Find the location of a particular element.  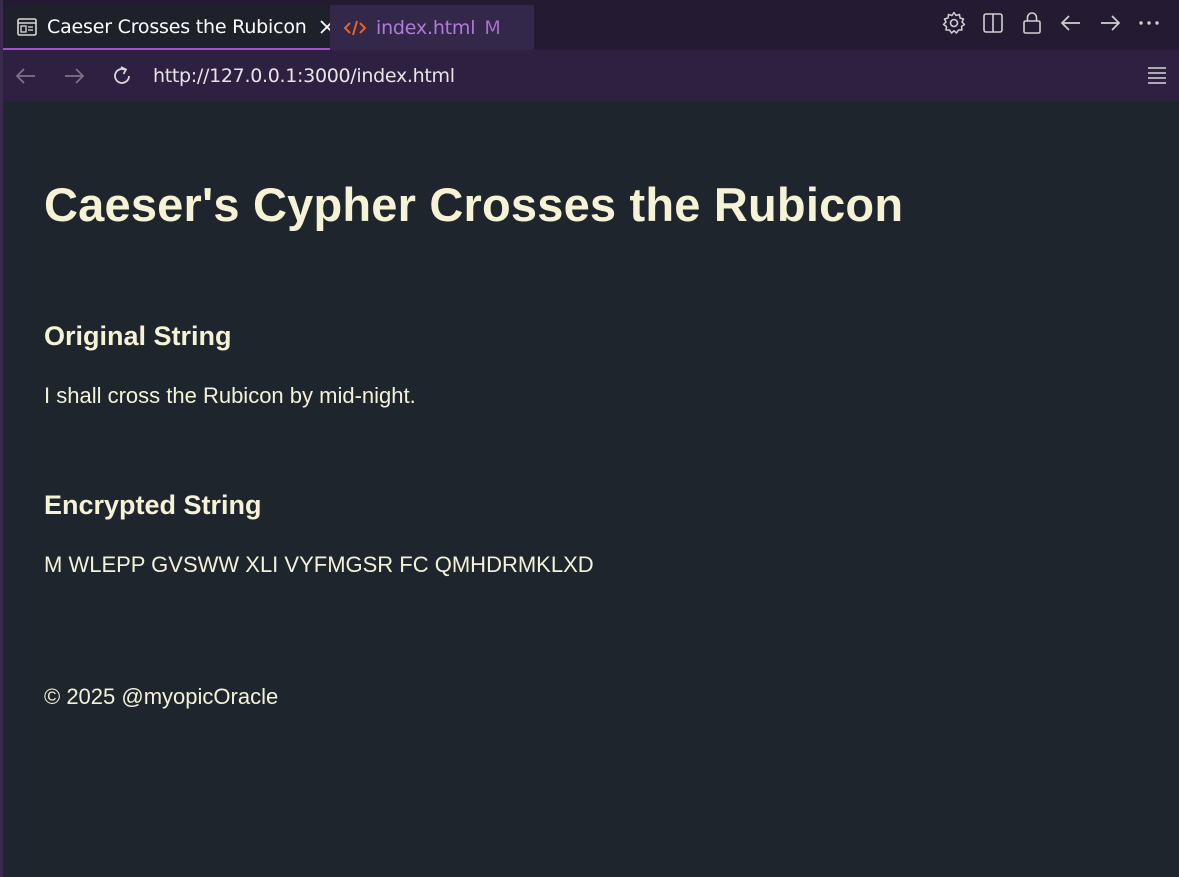

encrypted-text: M WLEPP GVSWW XLI VYFMGSR FC QMHDRMKLXD is located at coordinates (319, 564).